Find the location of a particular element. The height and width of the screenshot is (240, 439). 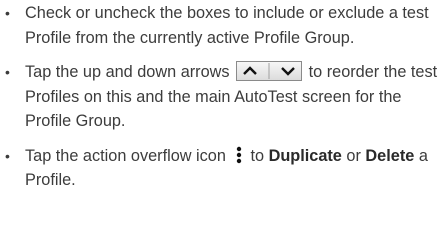

item-text-to: to is located at coordinates (257, 155).